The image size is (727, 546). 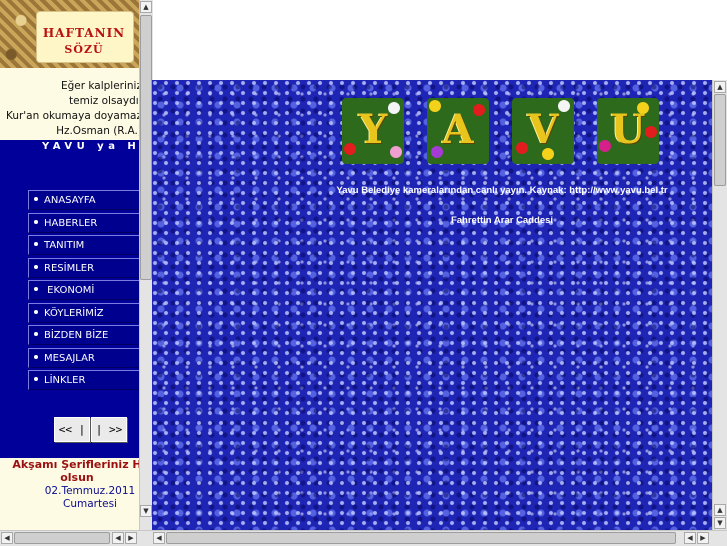 I want to click on menu-item-label: LİNKLER, so click(x=65, y=380).